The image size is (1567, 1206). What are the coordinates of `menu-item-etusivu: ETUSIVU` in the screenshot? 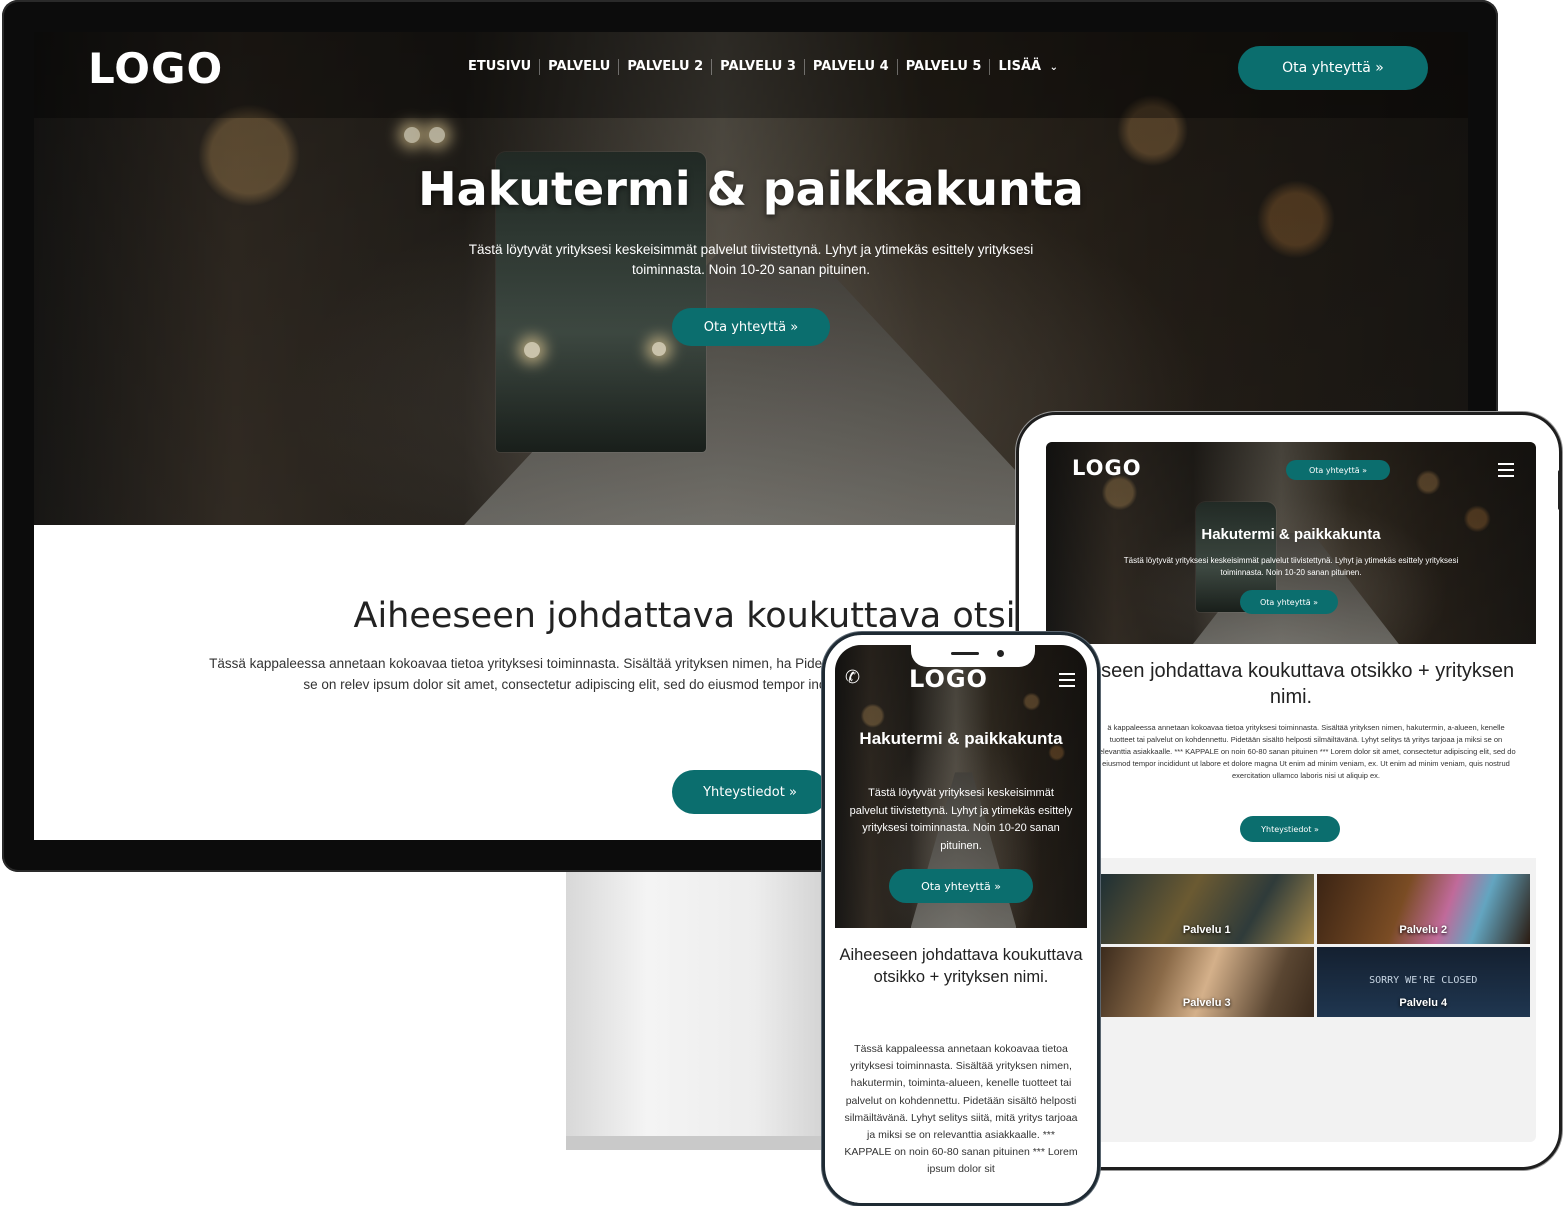 It's located at (499, 67).